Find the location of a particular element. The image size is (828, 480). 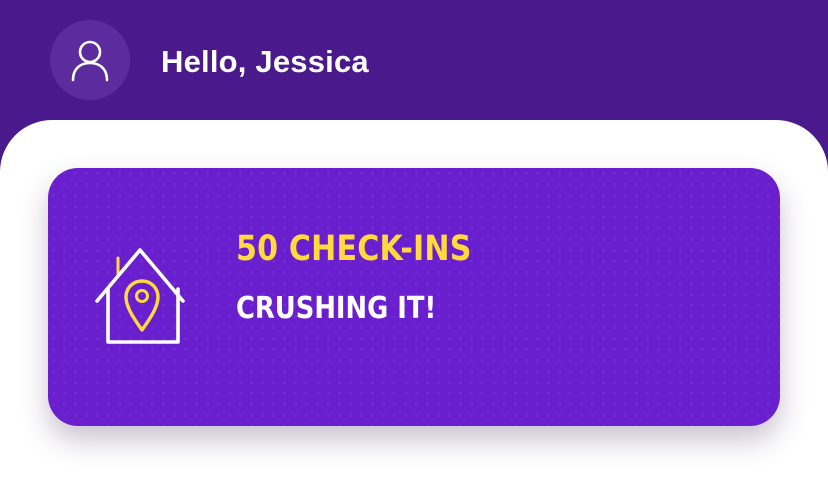

achievement-title: 50 CHECK-INS is located at coordinates (354, 249).